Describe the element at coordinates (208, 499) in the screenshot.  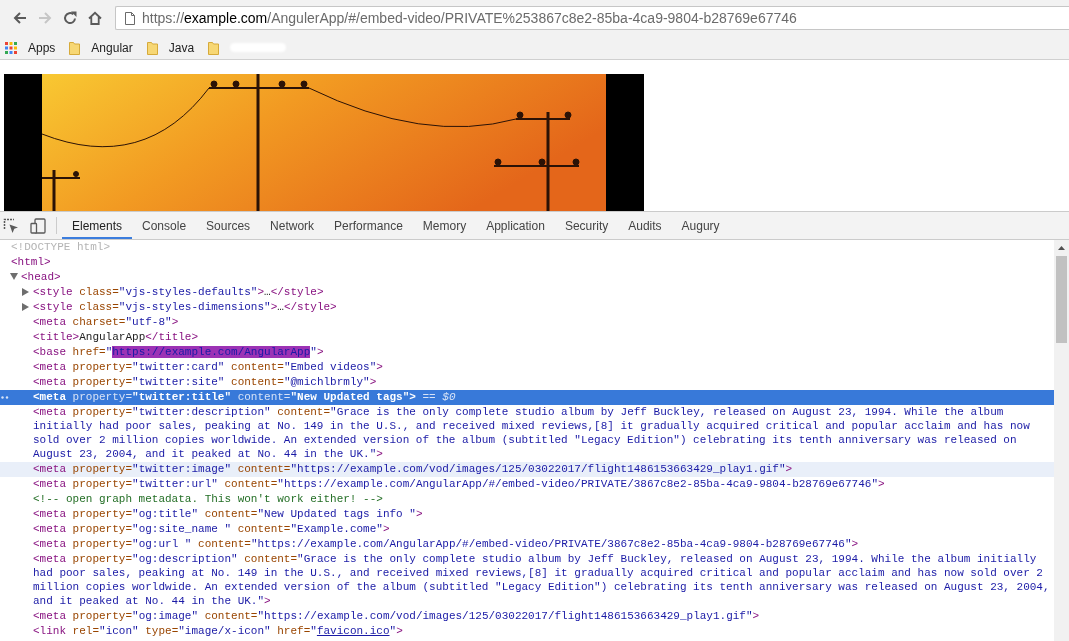
I see `code-line: <!-- open graph metadata. This won't work either! -->` at that location.